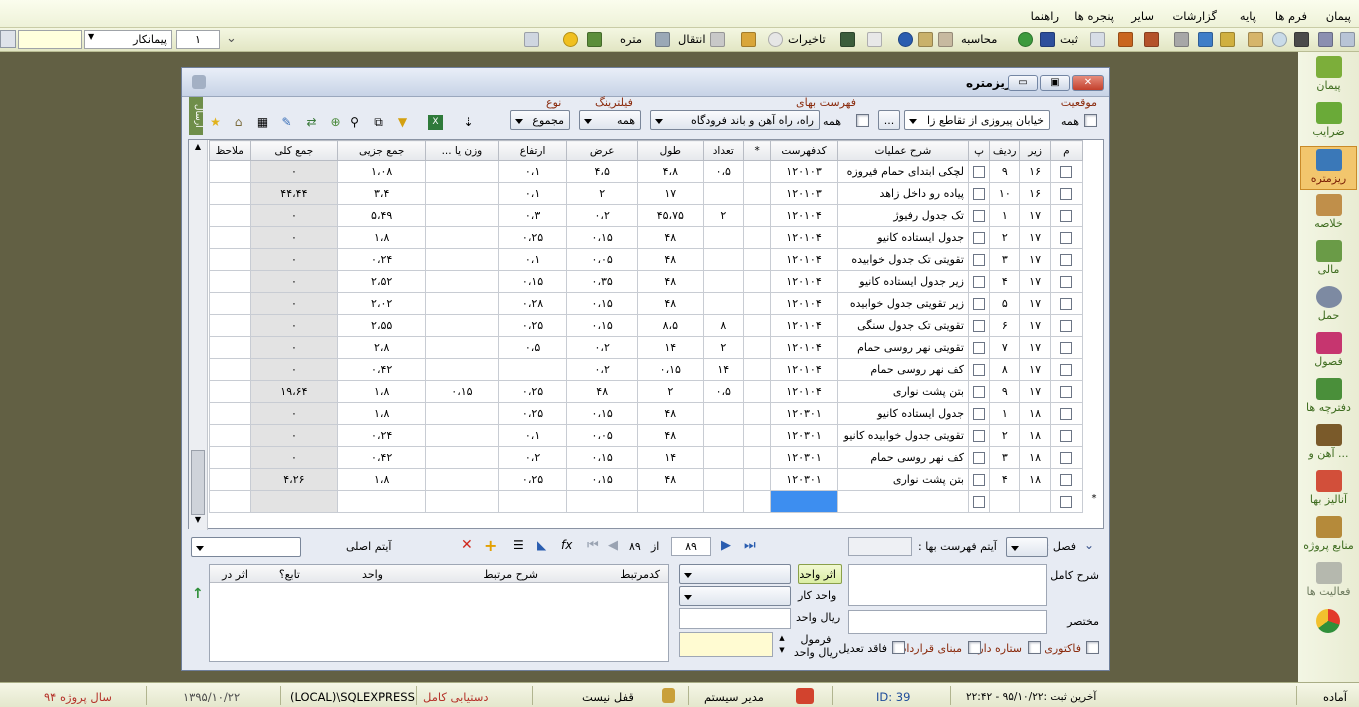 Image resolution: width=1359 pixels, height=707 pixels. What do you see at coordinates (750, 545) in the screenshot?
I see `last-record-icon: ⏭` at bounding box center [750, 545].